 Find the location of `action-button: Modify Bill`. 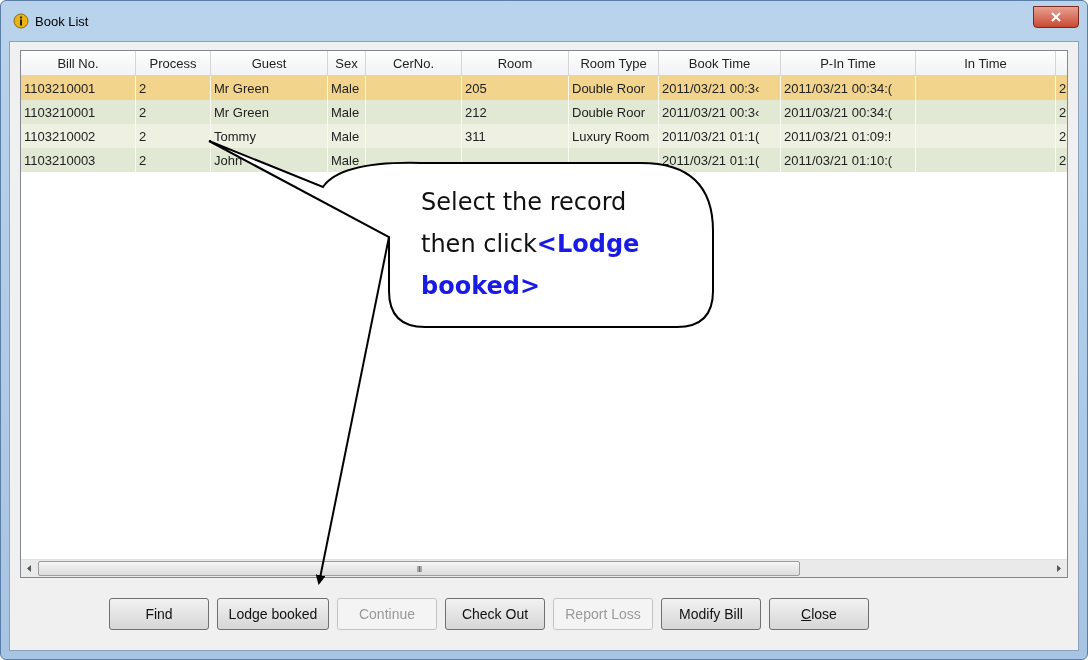

action-button: Modify Bill is located at coordinates (711, 614).